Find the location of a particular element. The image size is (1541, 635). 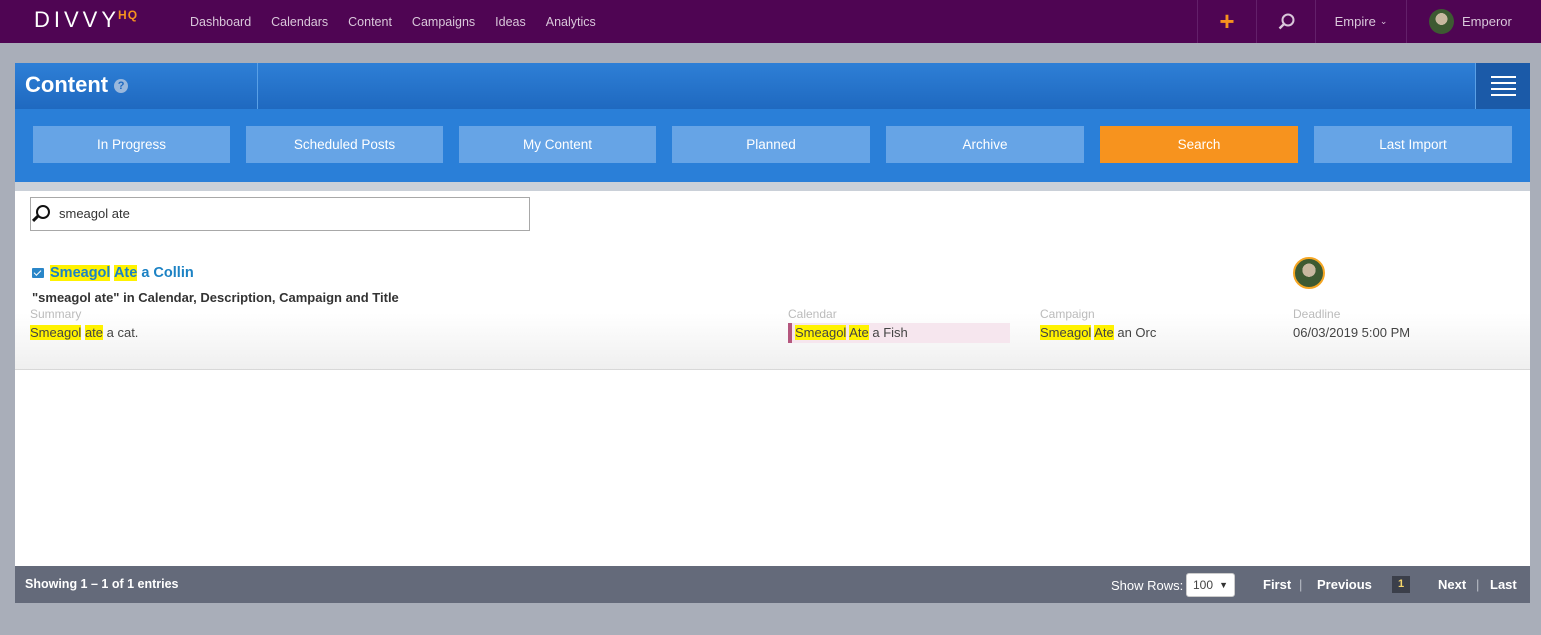

user-name: Emperor is located at coordinates (1487, 21).